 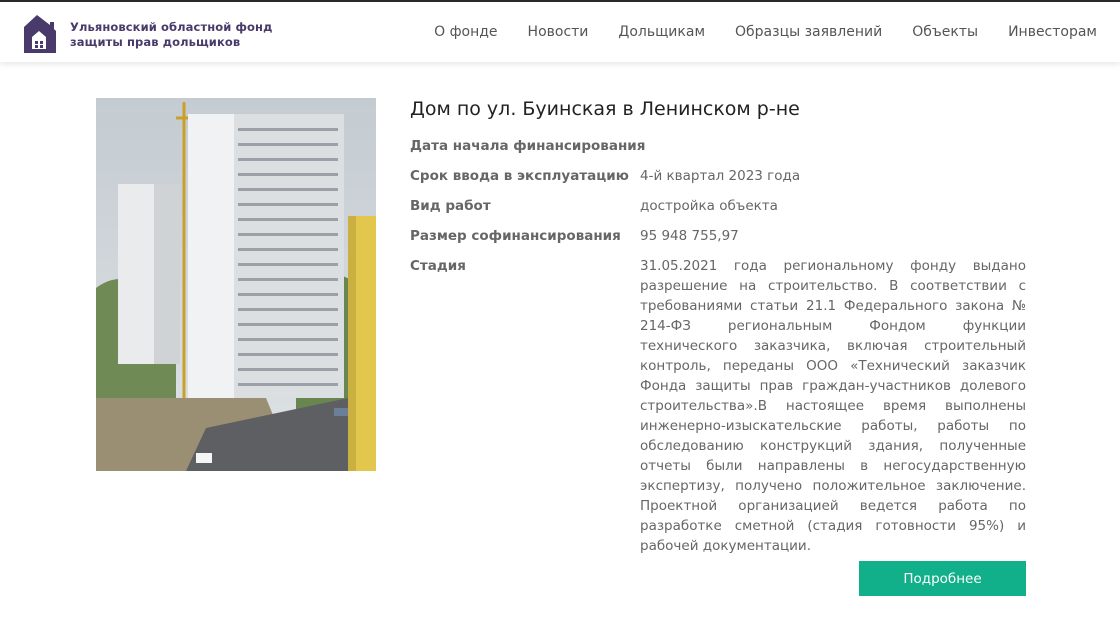 I want to click on label-stage: Стадия, so click(x=438, y=266).